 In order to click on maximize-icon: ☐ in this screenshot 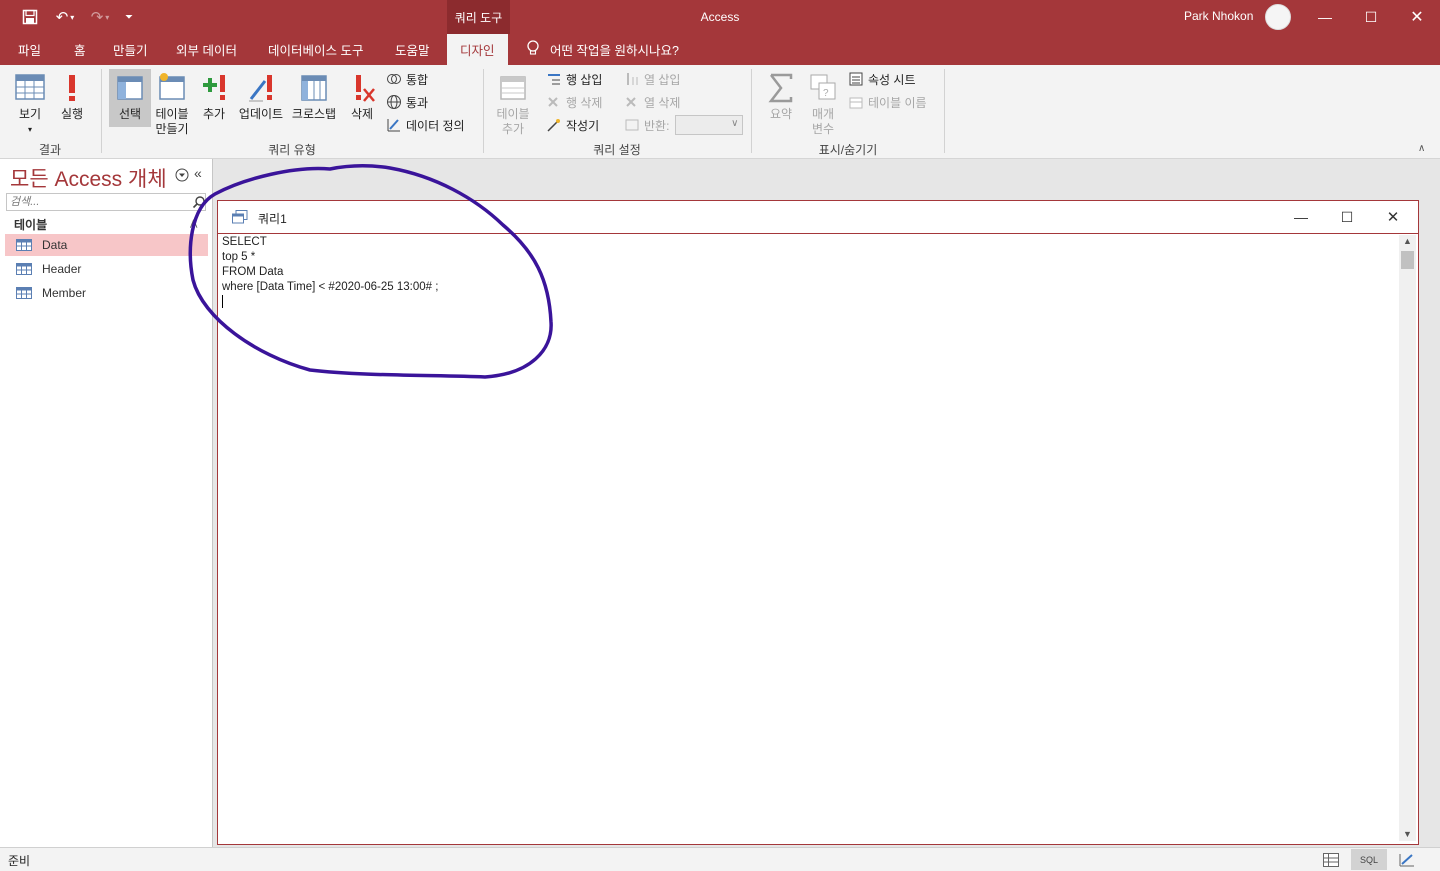, I will do `click(1371, 17)`.